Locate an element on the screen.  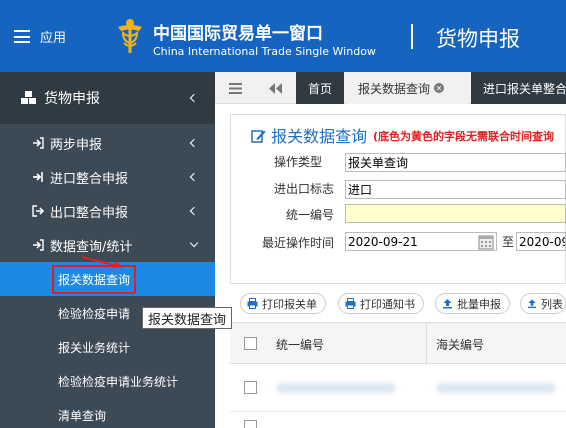
sidebar-subitem-label: 报关业务统计 is located at coordinates (94, 347).